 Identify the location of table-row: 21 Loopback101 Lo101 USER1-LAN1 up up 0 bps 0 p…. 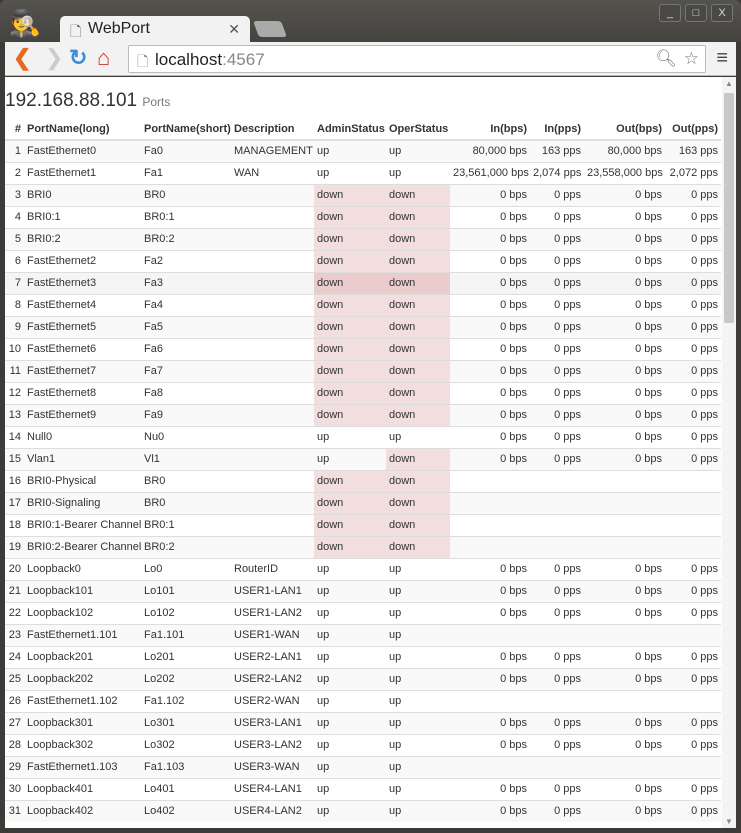
(363, 590).